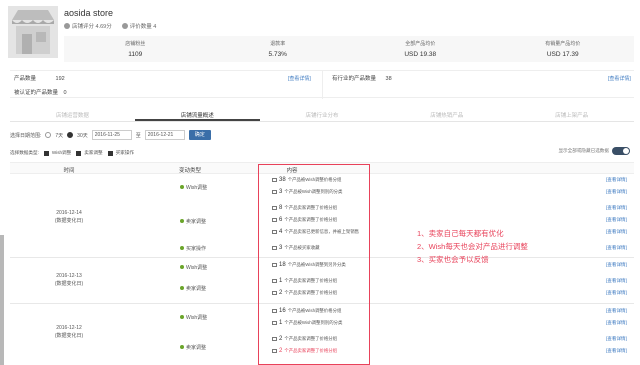 This screenshot has width=640, height=365. I want to click on stat-fans: 店铺粉丝 1109, so click(135, 49).